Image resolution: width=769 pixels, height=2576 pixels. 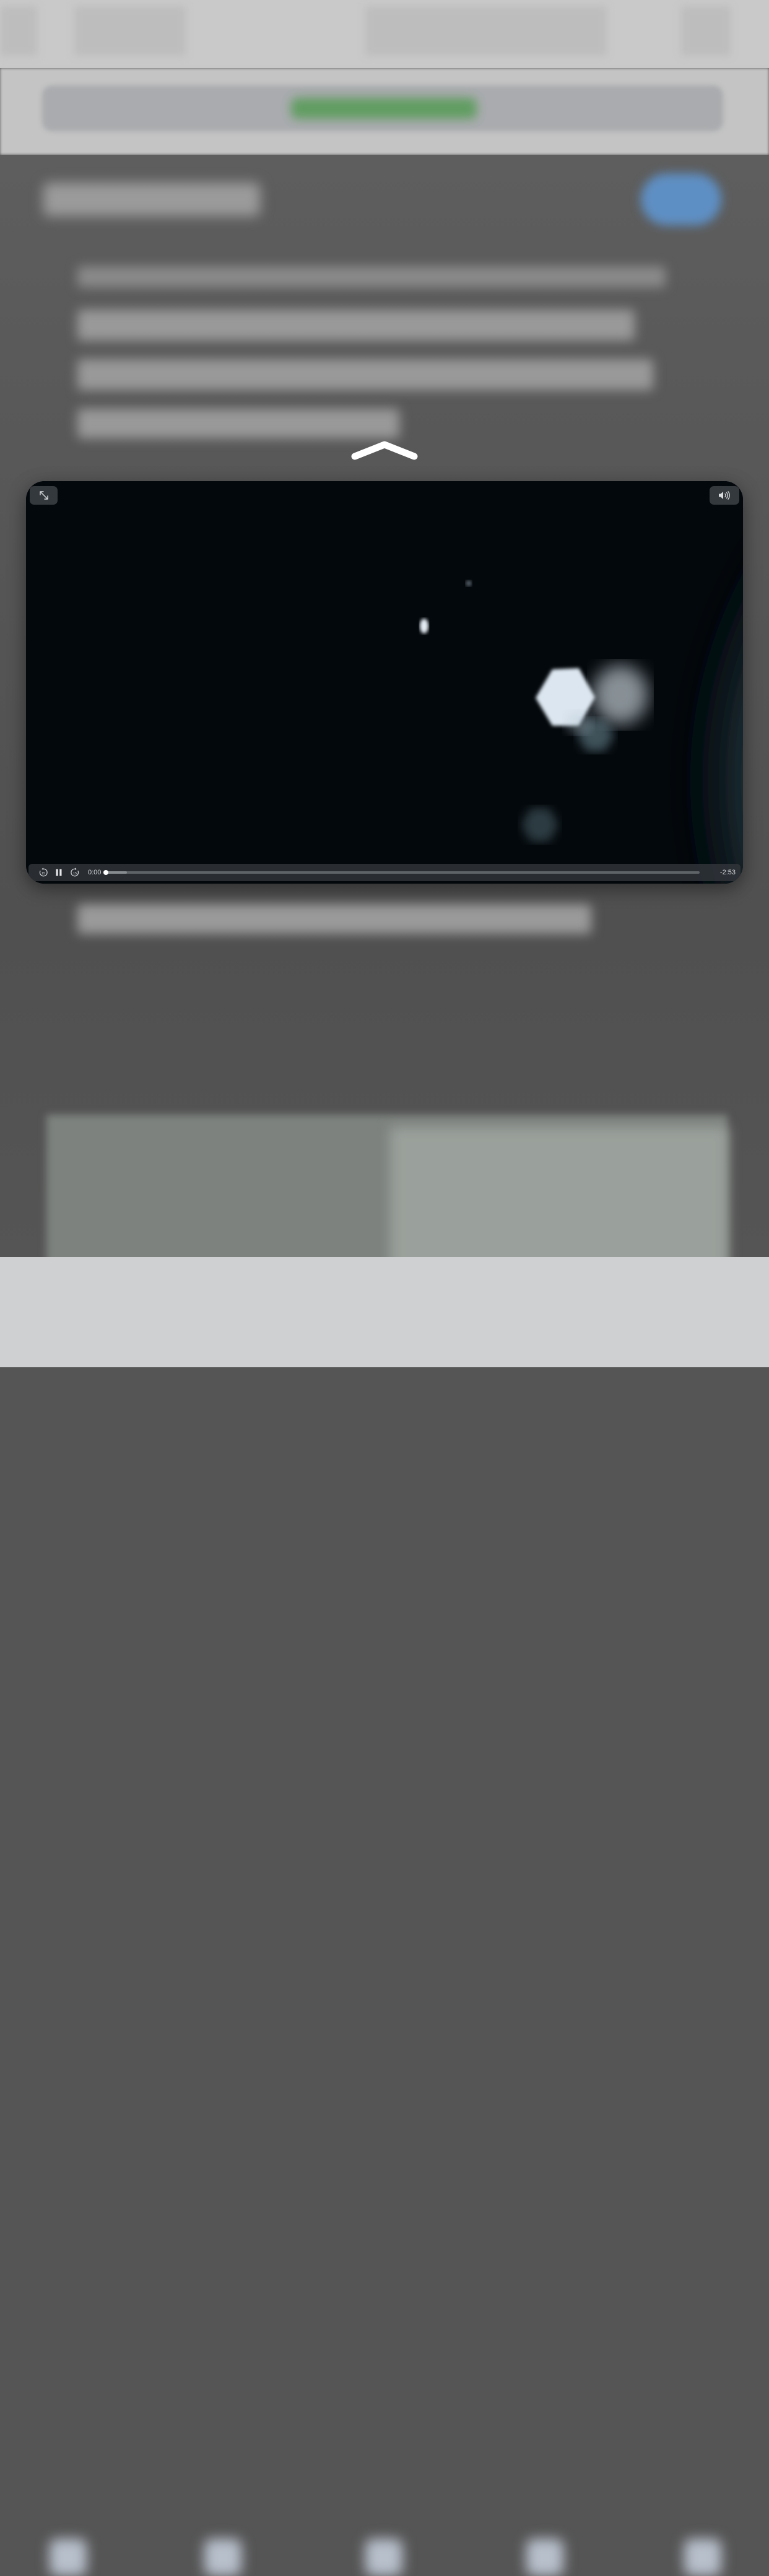 I want to click on scrubber-thumb, so click(x=106, y=872).